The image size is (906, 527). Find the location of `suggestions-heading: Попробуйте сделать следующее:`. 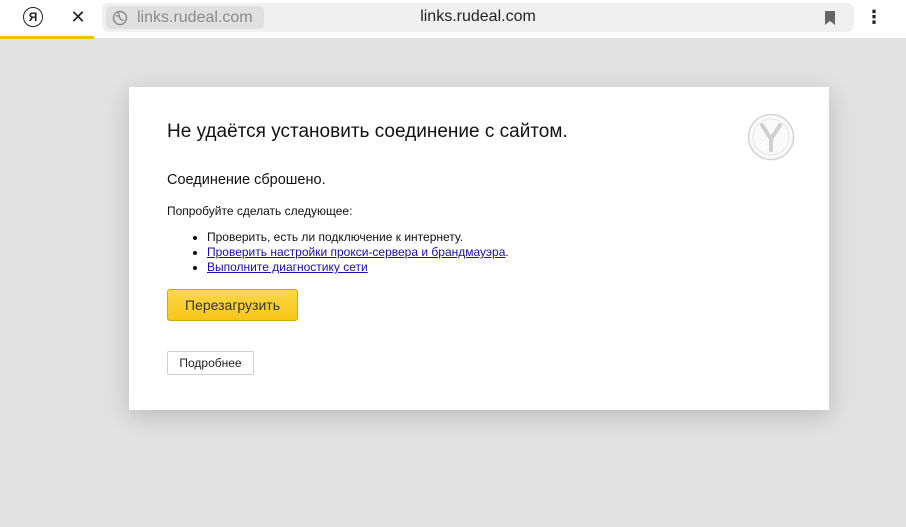

suggestions-heading: Попробуйте сделать следующее: is located at coordinates (260, 211).